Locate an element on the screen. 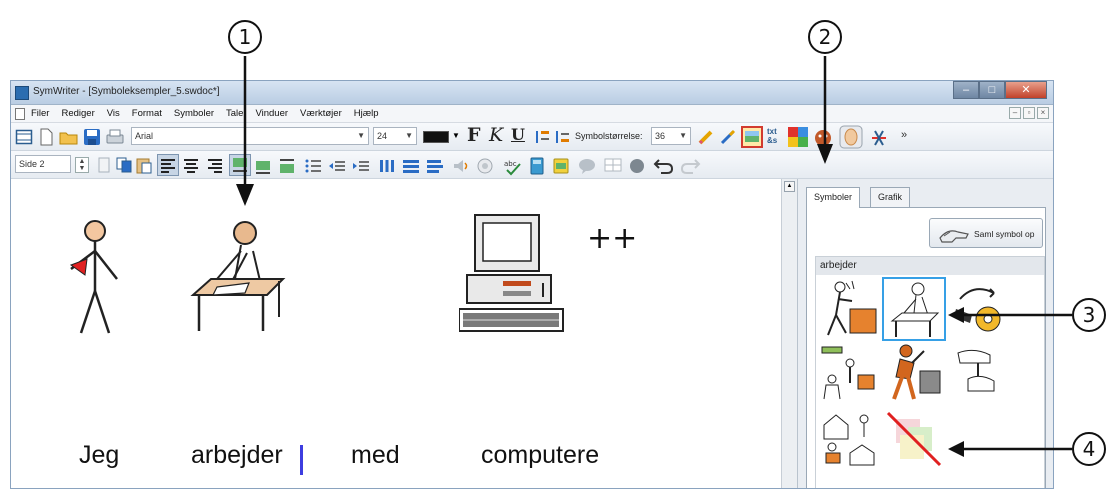 This screenshot has width=1112, height=489. mdi-close-icon: × is located at coordinates (1043, 113).